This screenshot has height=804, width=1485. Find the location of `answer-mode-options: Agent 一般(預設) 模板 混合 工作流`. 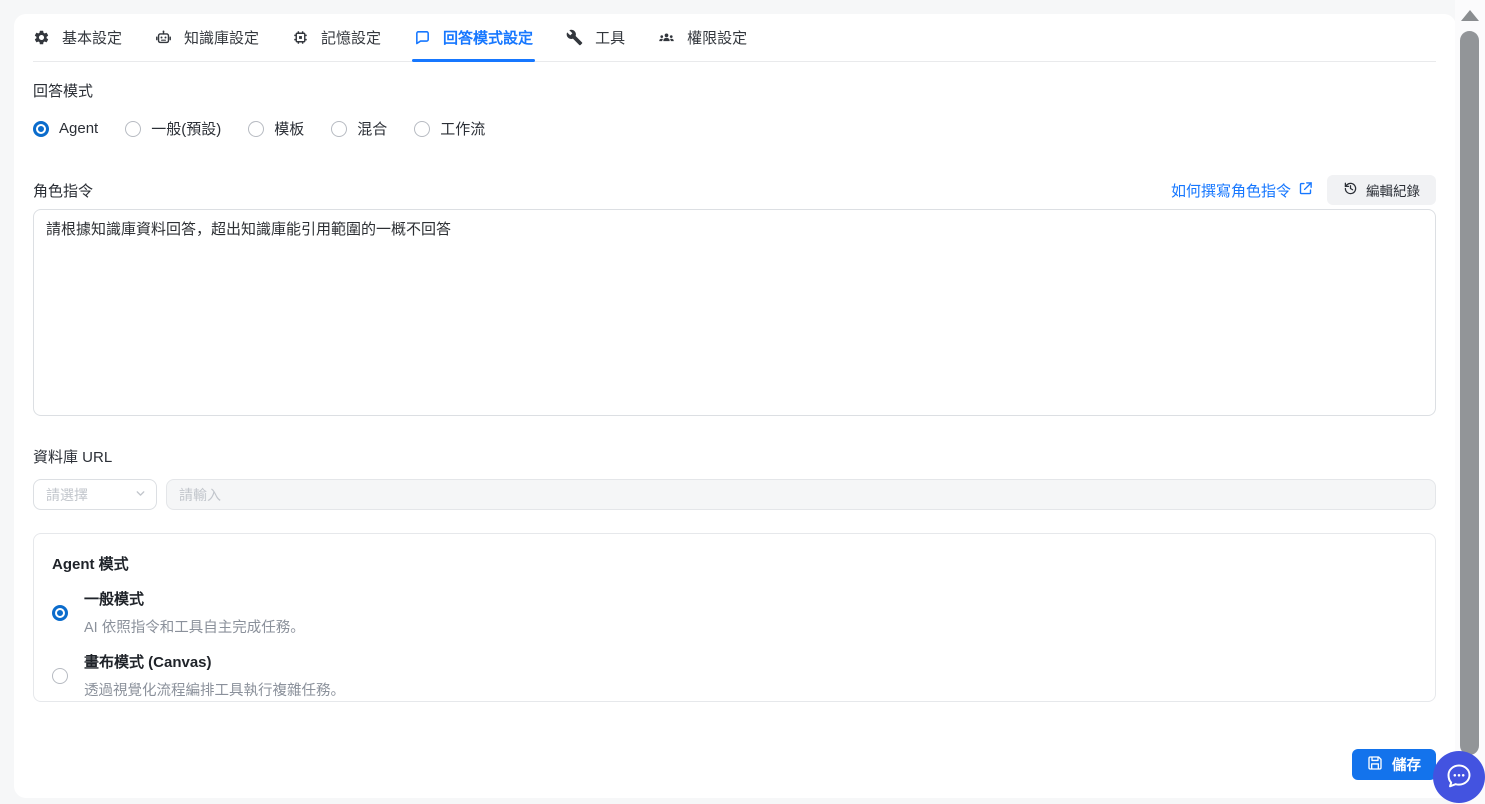

answer-mode-options: Agent 一般(預設) 模板 混合 工作流 is located at coordinates (734, 128).